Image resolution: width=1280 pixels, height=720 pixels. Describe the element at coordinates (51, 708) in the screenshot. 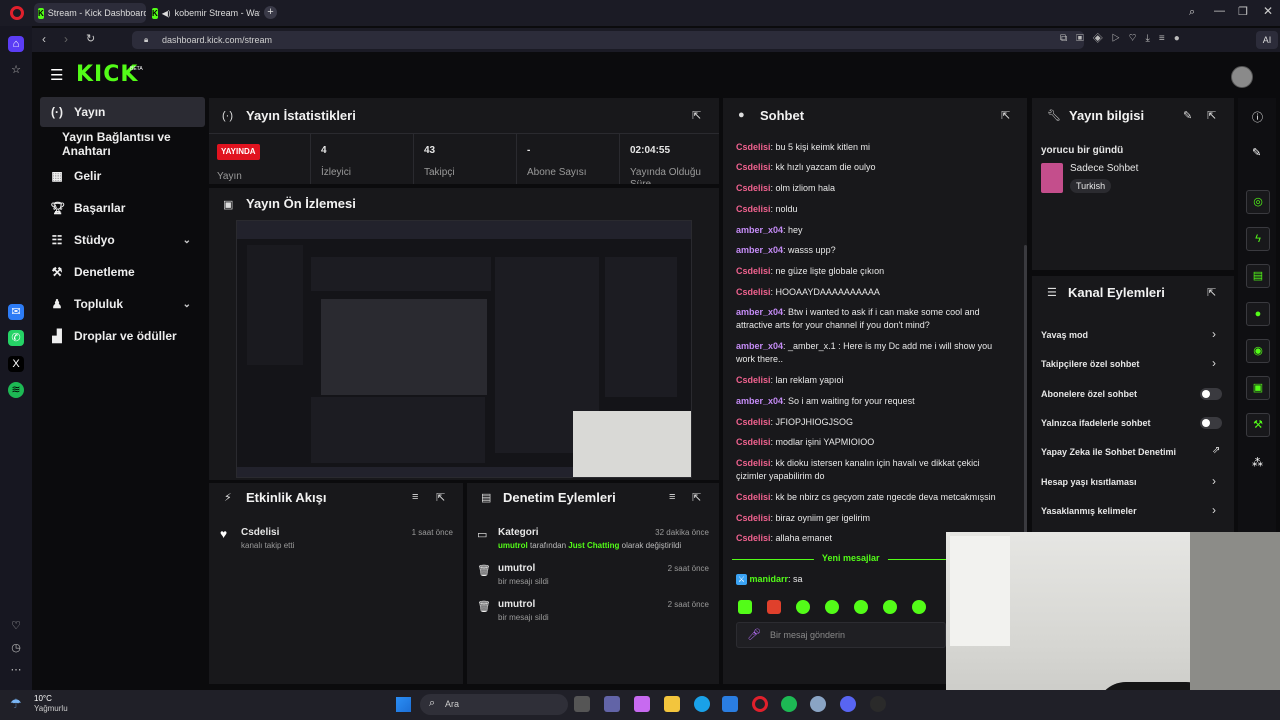

I see `weather-desc: Yağmurlu` at that location.